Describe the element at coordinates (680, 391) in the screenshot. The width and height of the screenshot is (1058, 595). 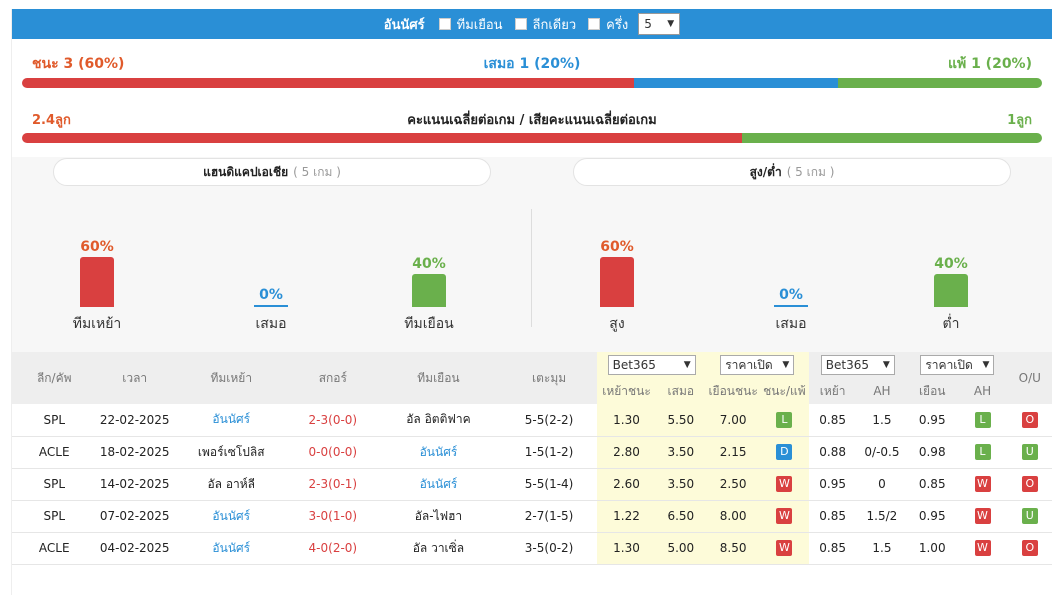
I see `col-draw: เสมอ` at that location.